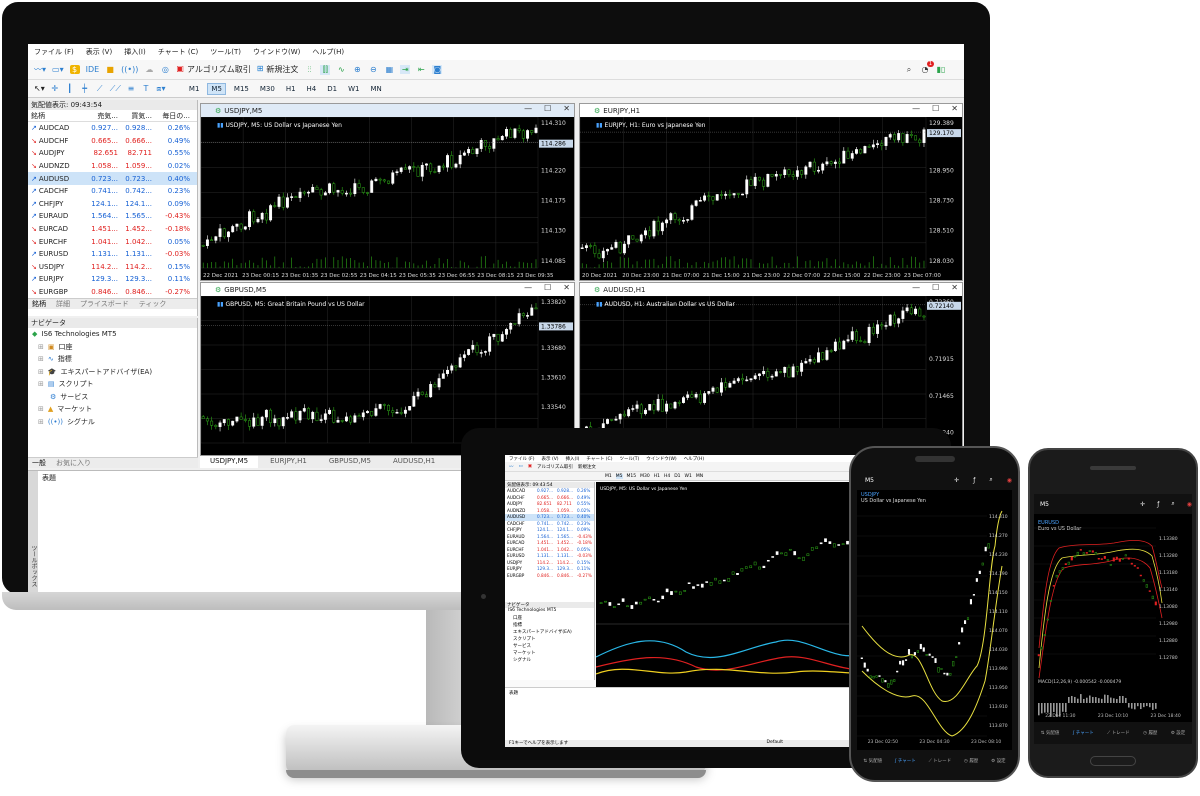  What do you see at coordinates (241, 89) in the screenshot?
I see `tf-m15: M15` at bounding box center [241, 89].